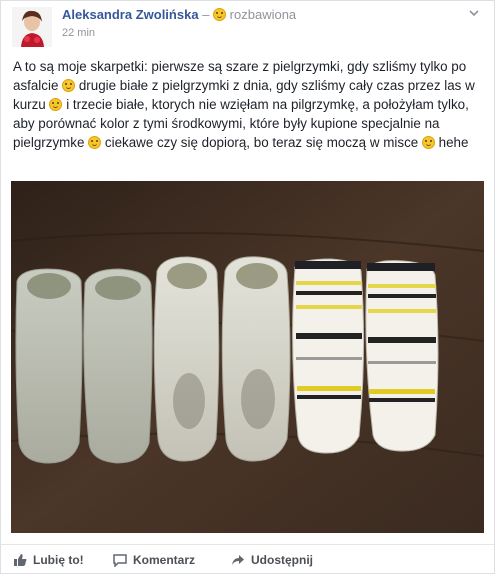 This screenshot has width=495, height=574. What do you see at coordinates (78, 33) in the screenshot?
I see `post-timestamp: 22 min` at bounding box center [78, 33].